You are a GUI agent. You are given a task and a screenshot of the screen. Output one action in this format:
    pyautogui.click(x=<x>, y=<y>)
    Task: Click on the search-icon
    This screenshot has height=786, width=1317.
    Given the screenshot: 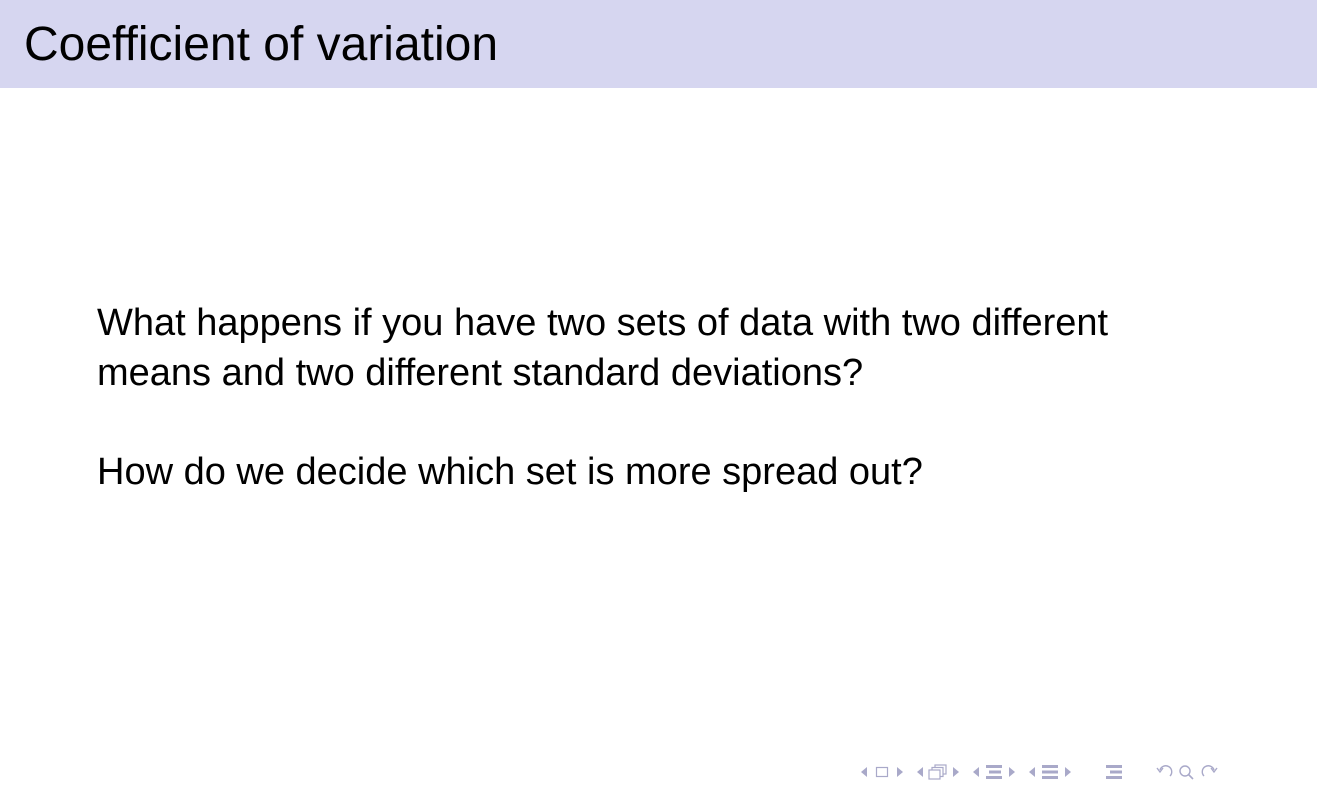 What is the action you would take?
    pyautogui.click(x=1187, y=772)
    